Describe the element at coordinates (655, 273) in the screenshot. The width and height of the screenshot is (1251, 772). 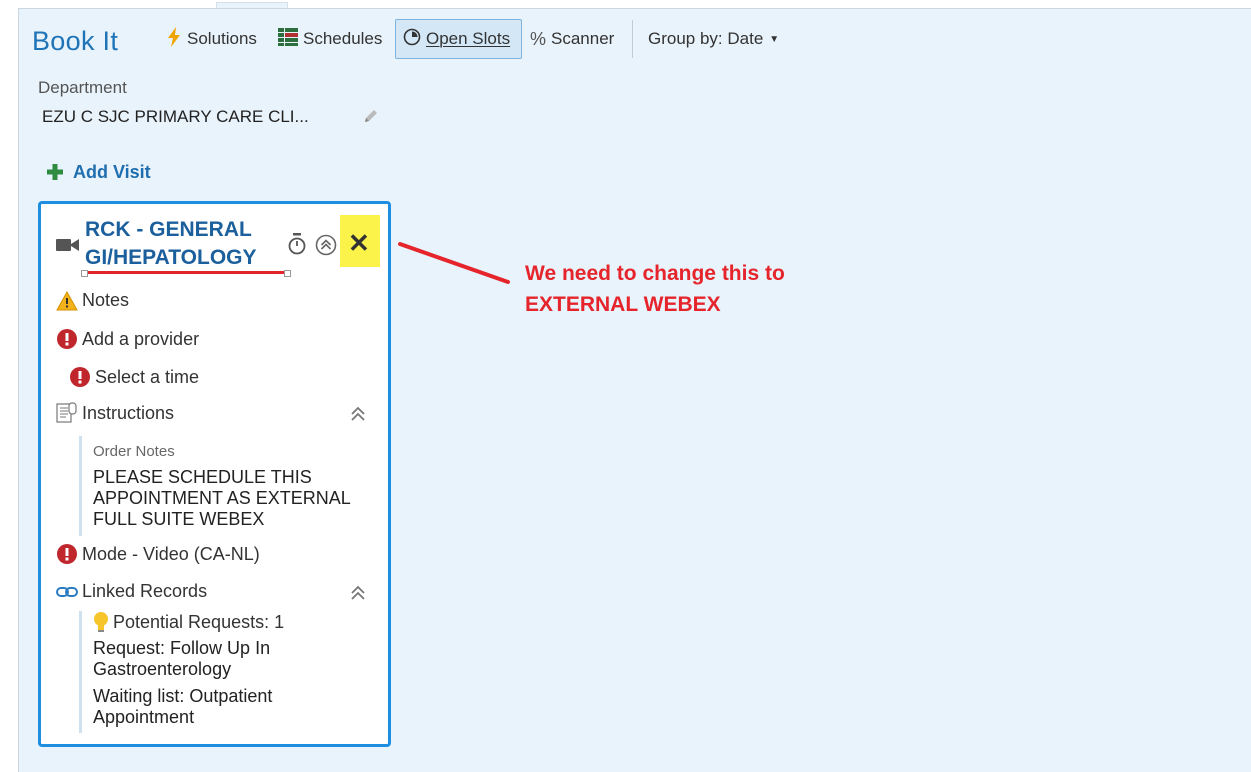
I see `annotation-line1: We need to change this to` at that location.